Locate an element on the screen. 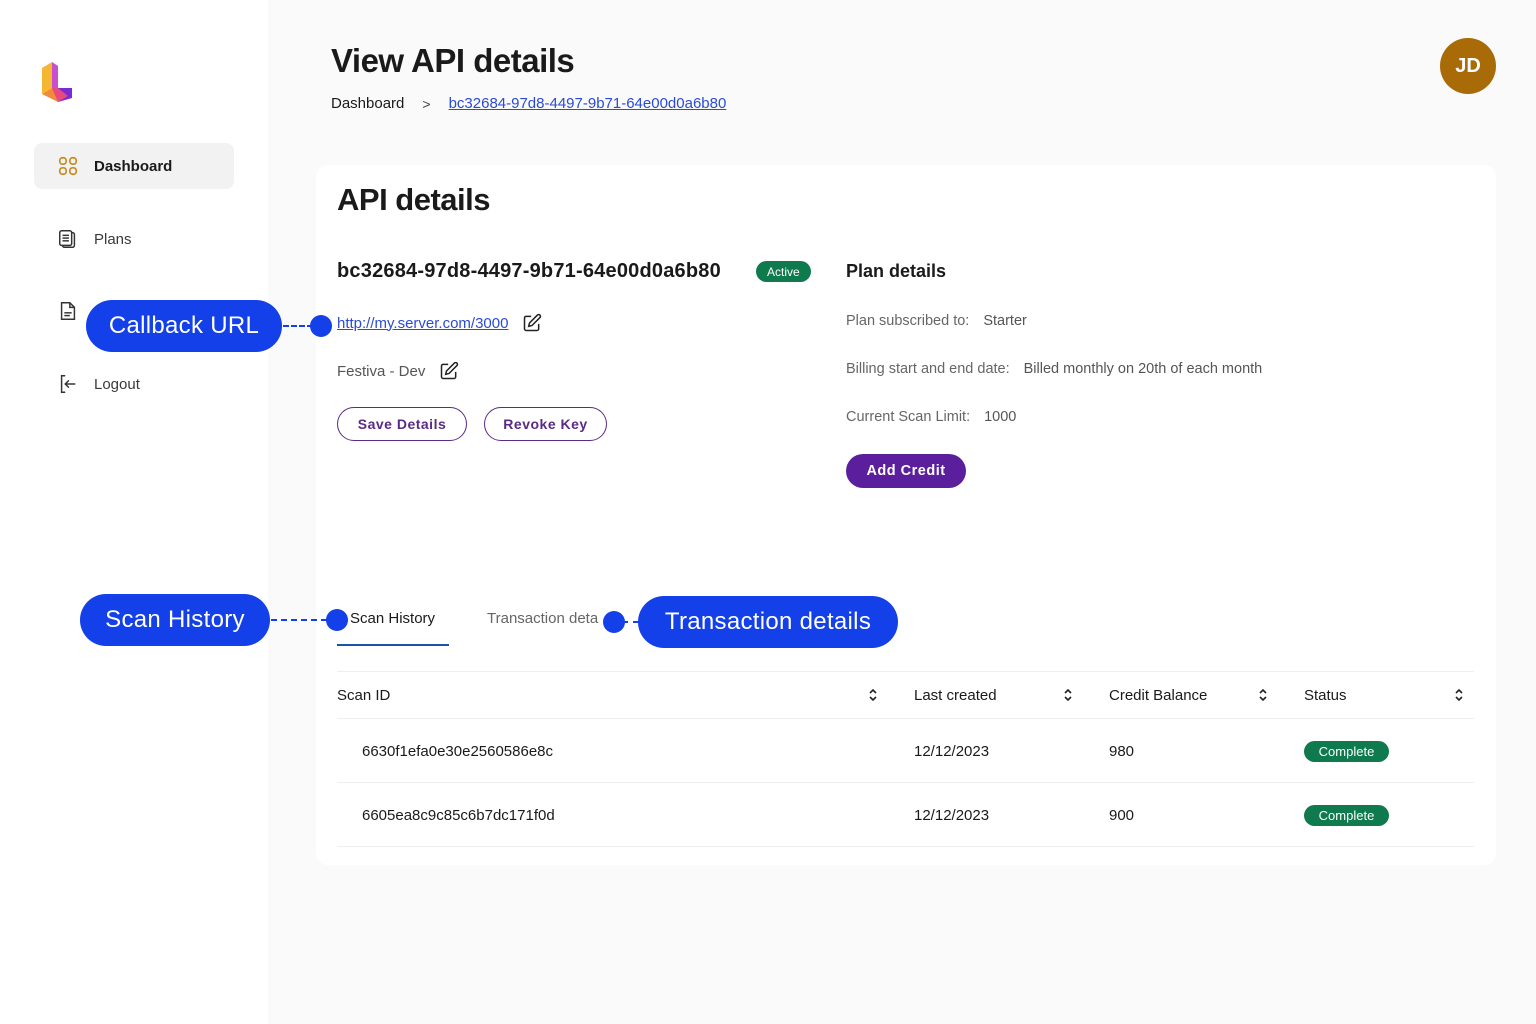  sidebar-item-label: Logout is located at coordinates (117, 384).